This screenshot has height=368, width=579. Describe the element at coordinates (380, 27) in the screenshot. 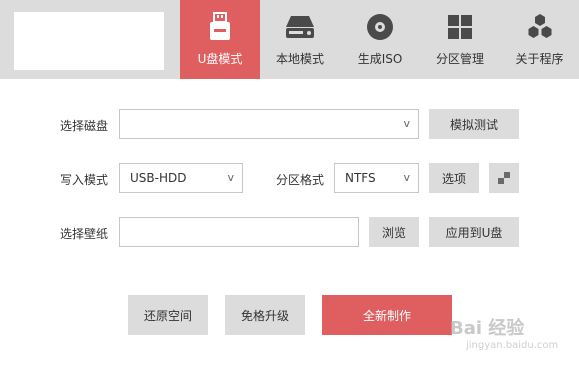

I see `disc-icon` at that location.